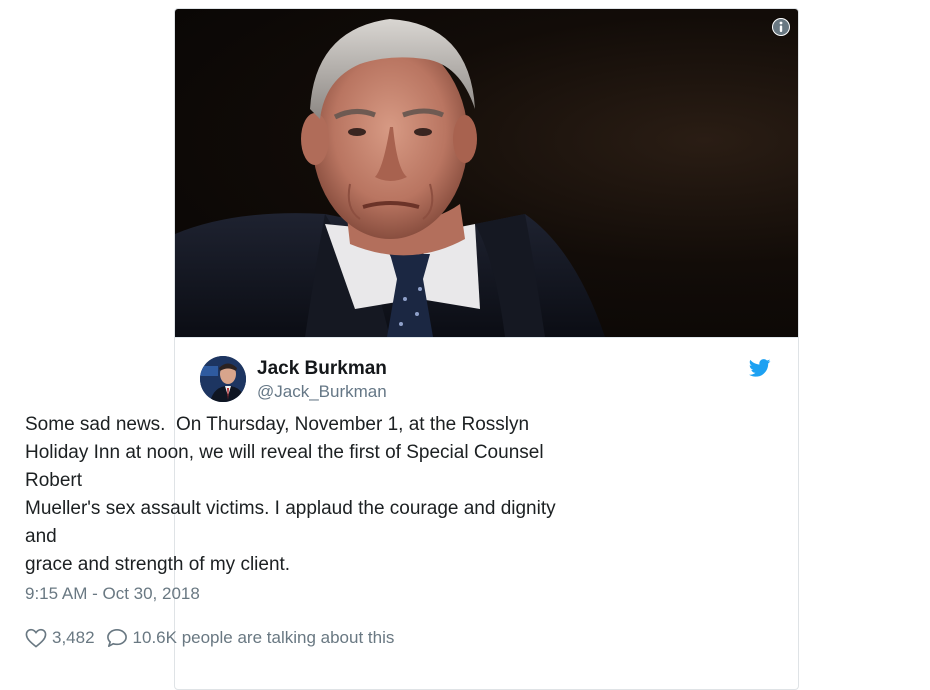 Image resolution: width=930 pixels, height=690 pixels. Describe the element at coordinates (116, 638) in the screenshot. I see `speech-bubble-icon` at that location.